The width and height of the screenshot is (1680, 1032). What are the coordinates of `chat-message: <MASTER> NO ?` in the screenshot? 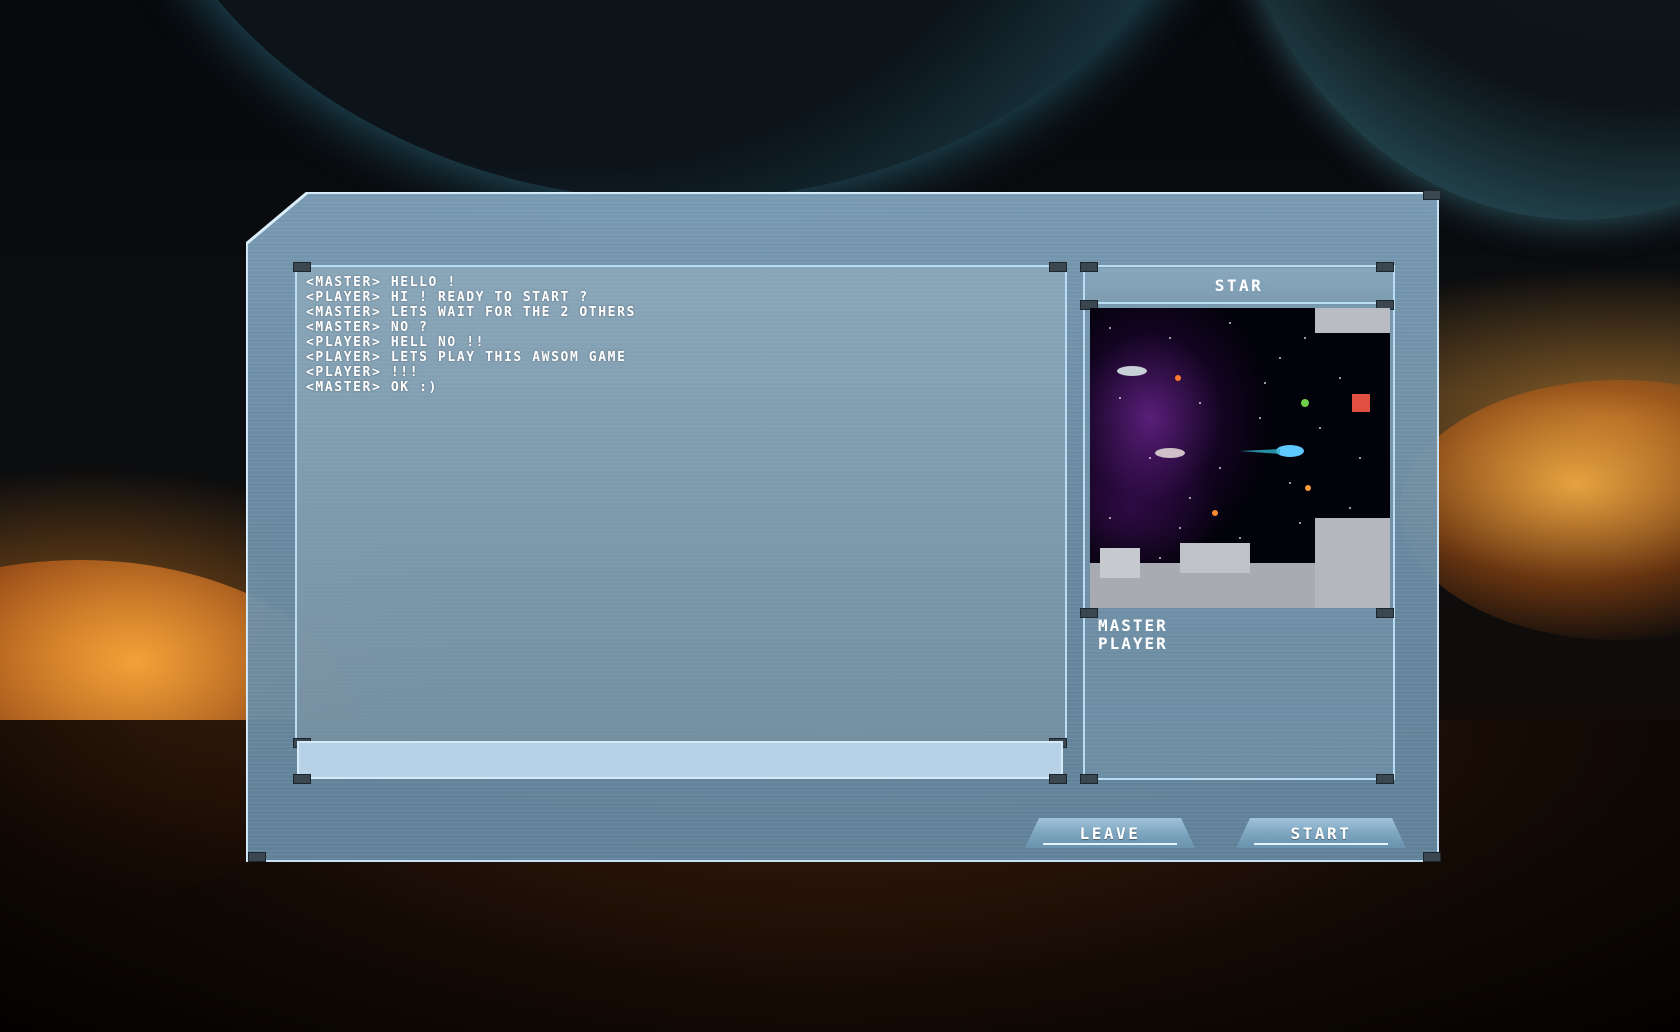 It's located at (367, 327).